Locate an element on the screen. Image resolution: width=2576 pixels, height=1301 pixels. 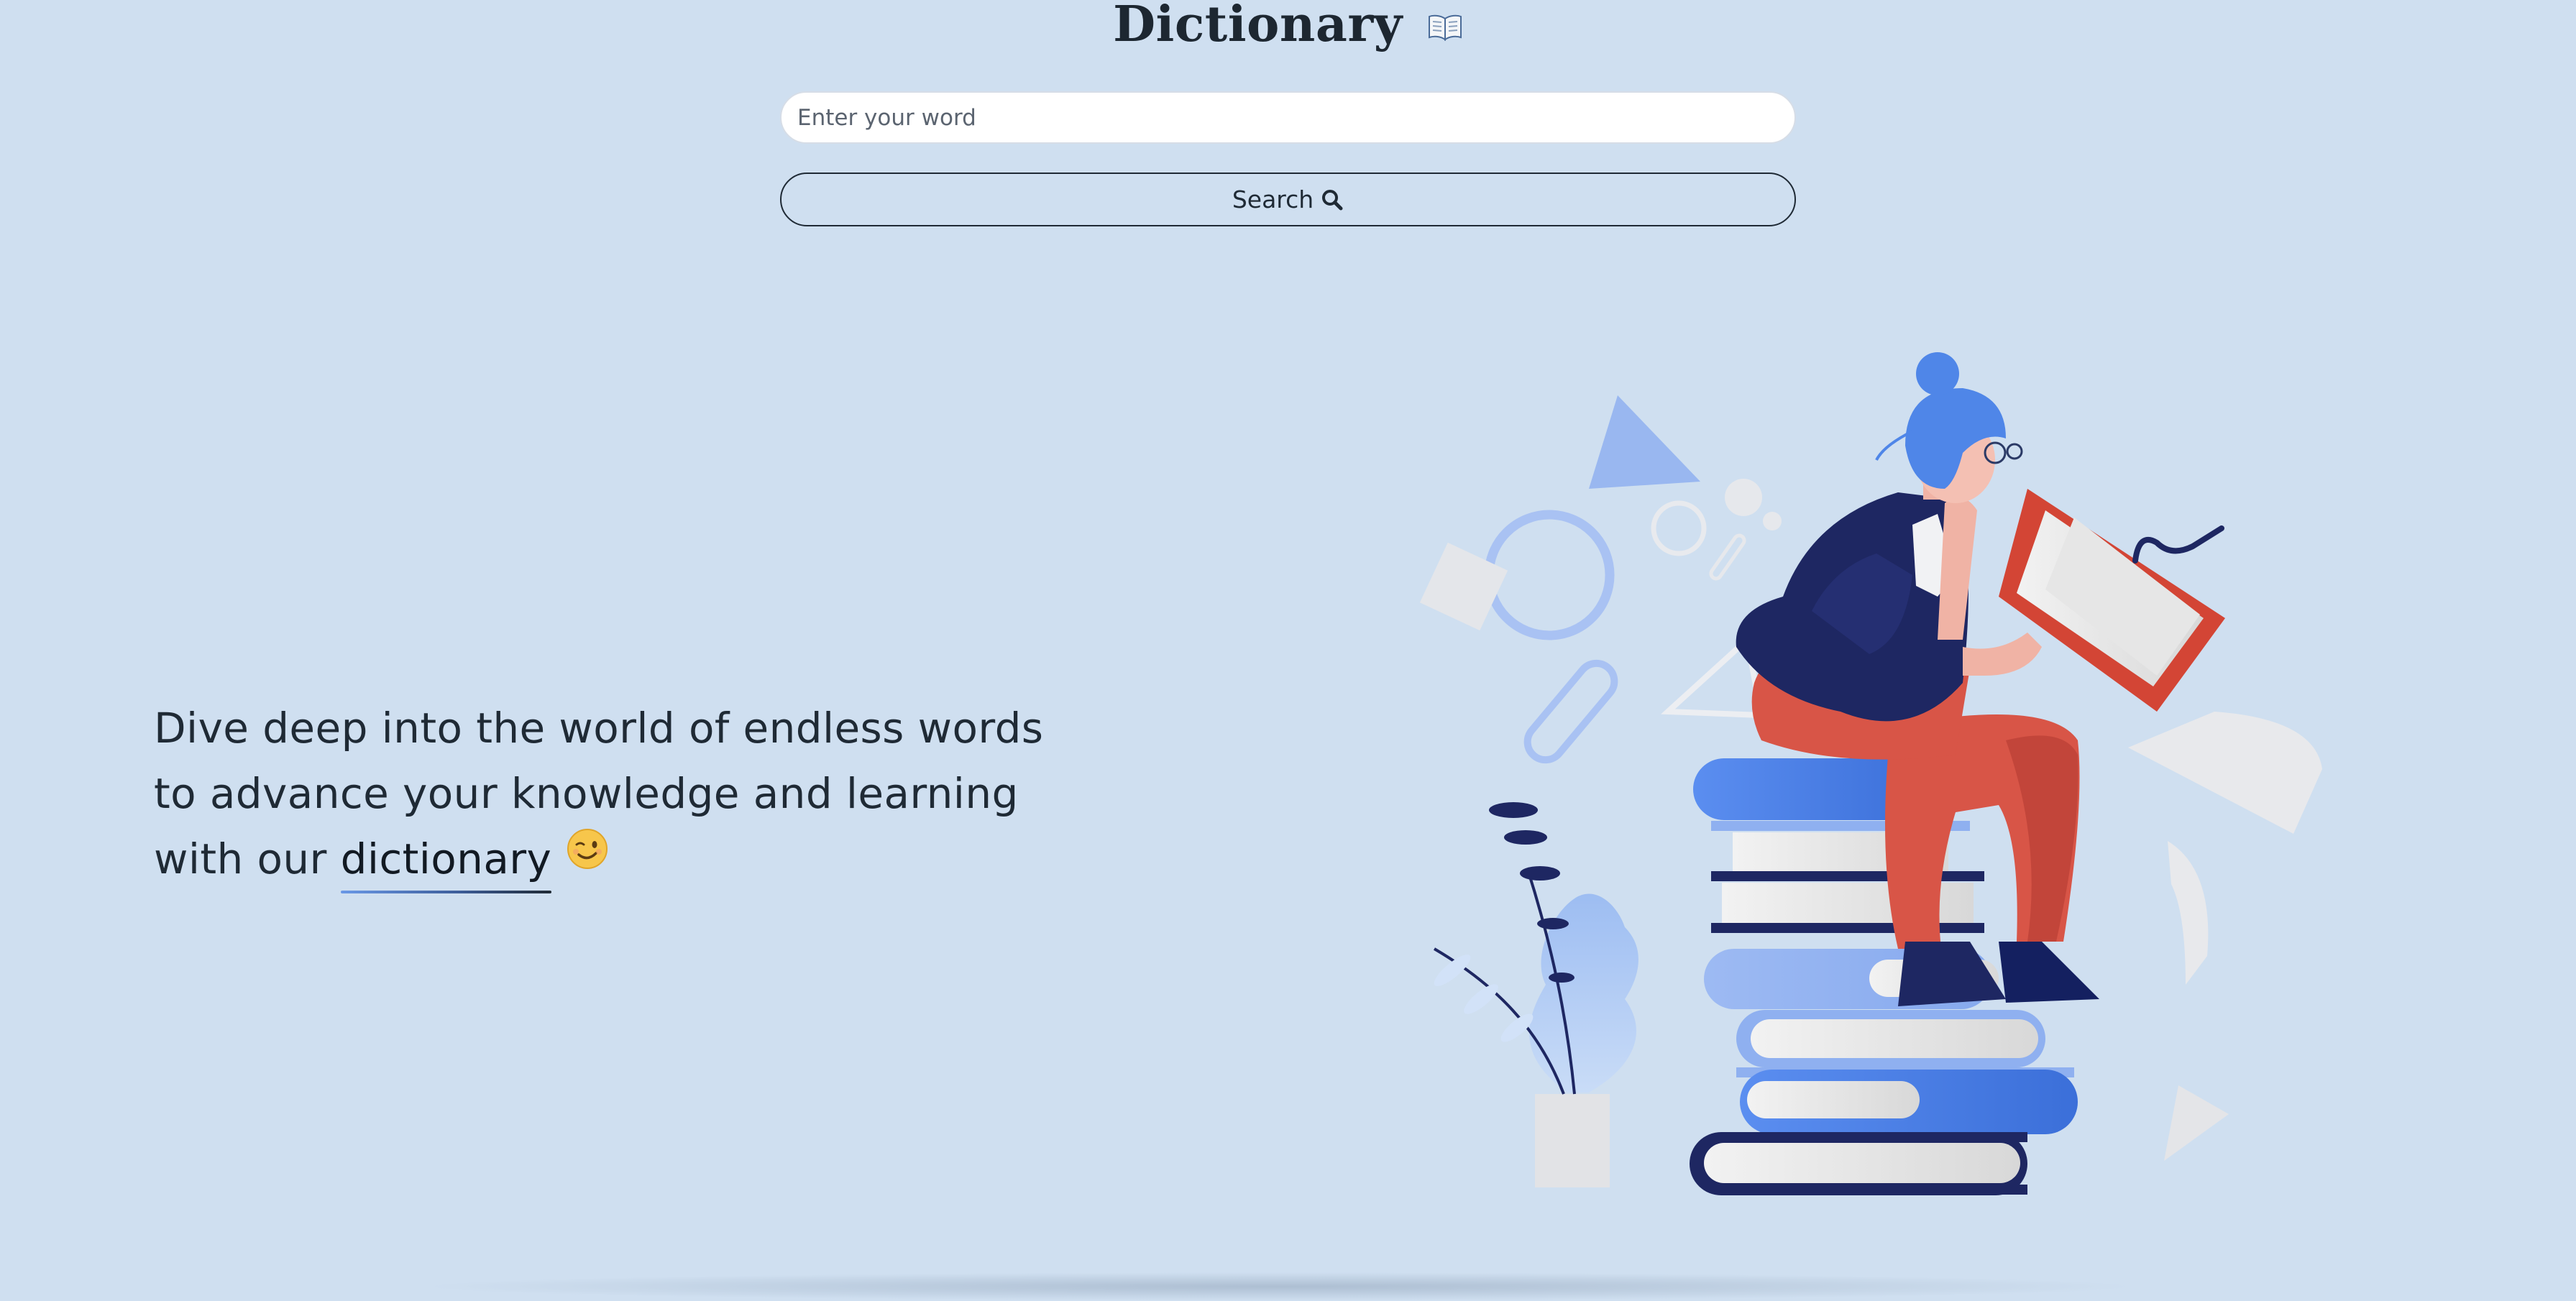
dictionary-highlight: dictionary is located at coordinates (446, 860).